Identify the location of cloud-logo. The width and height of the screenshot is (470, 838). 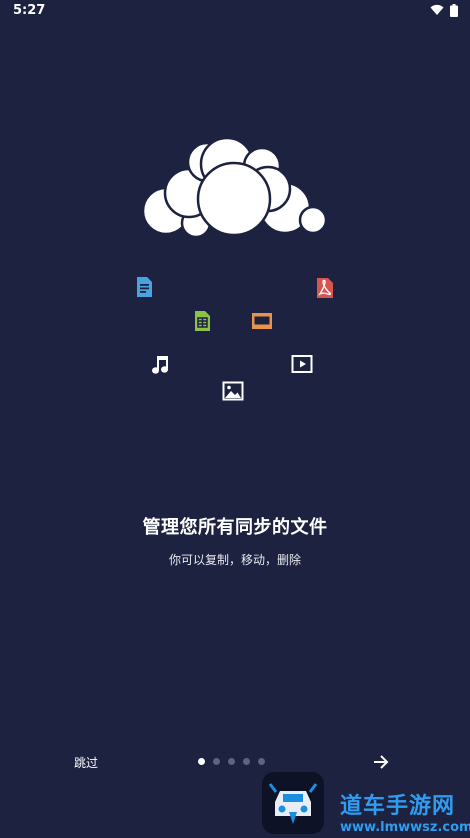
(234, 190).